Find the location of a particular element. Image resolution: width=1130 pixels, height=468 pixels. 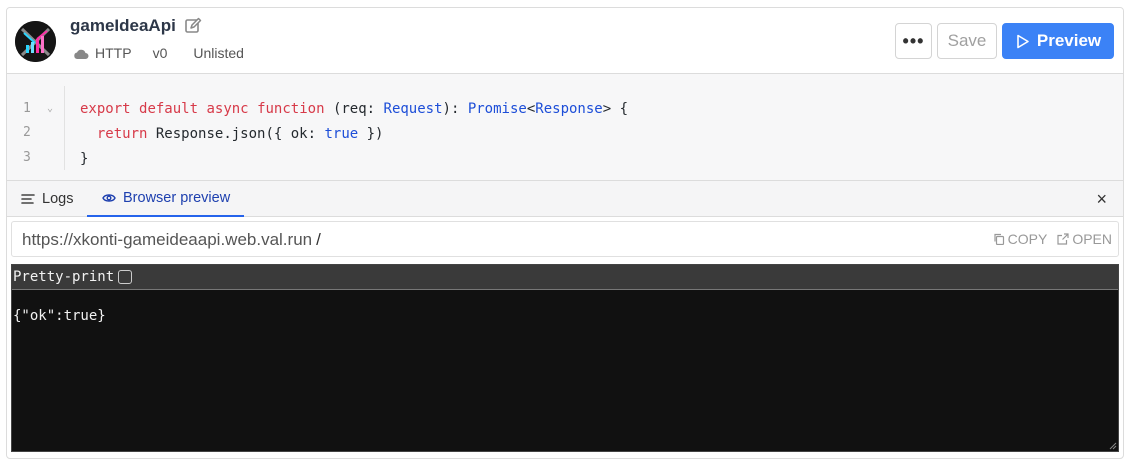

avatar is located at coordinates (35, 41).